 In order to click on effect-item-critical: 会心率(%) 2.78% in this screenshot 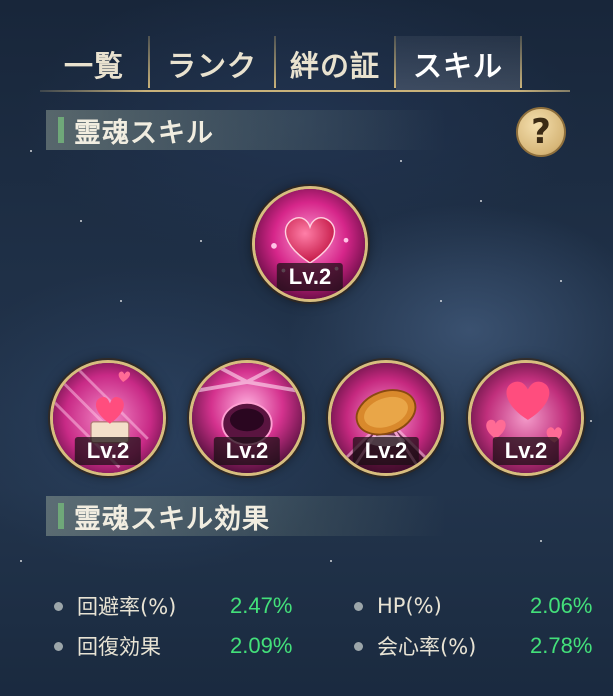, I will do `click(476, 646)`.